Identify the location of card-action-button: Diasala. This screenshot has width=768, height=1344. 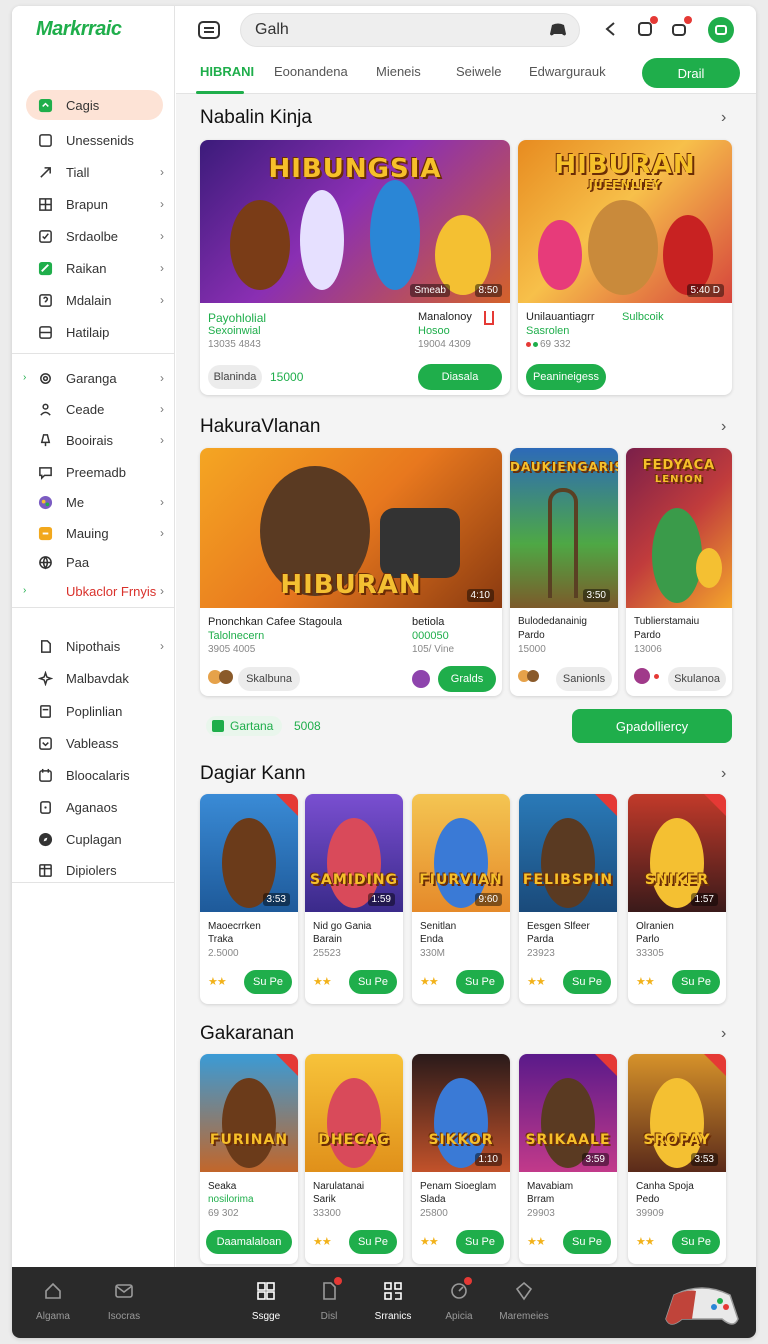
(460, 377).